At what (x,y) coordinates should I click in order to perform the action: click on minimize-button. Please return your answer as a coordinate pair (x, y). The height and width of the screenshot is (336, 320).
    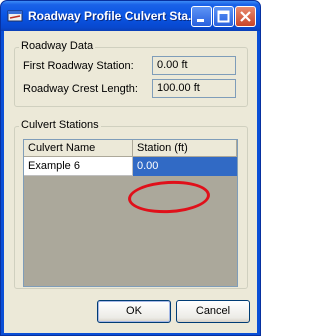
    Looking at the image, I should click on (201, 16).